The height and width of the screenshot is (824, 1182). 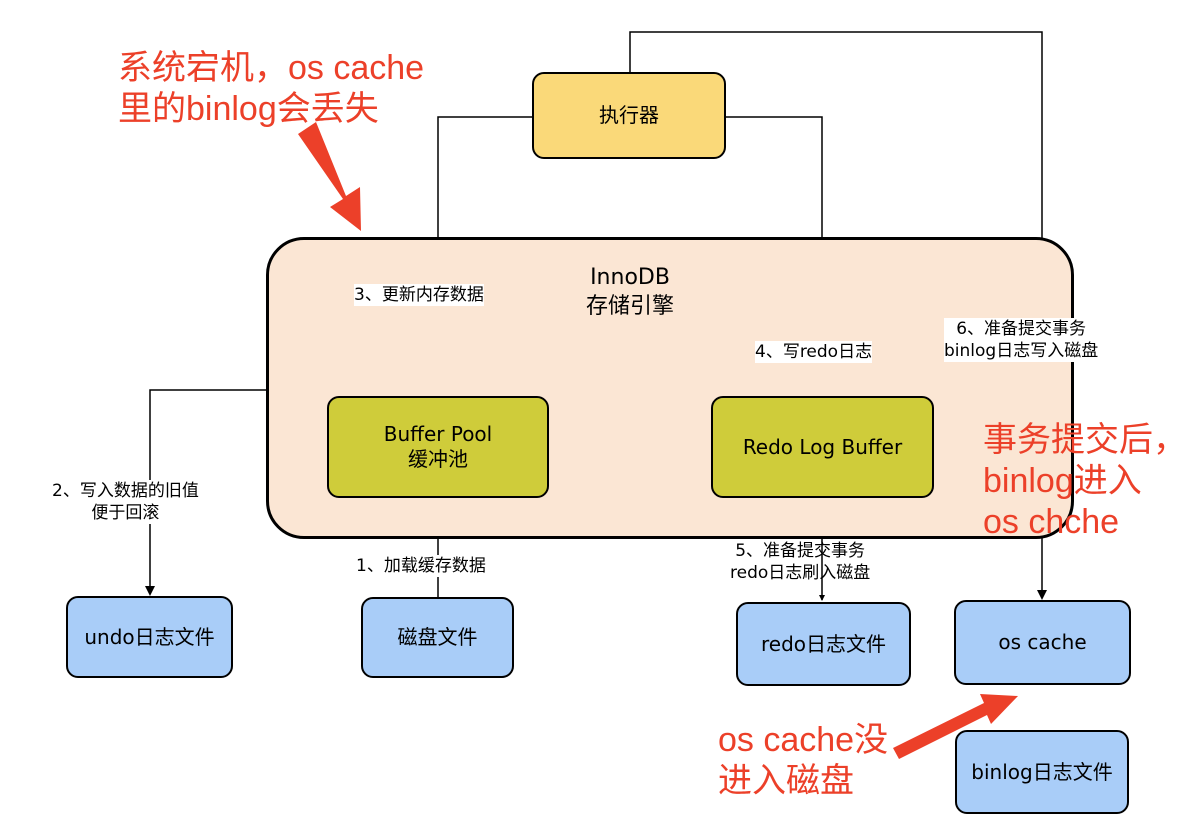 I want to click on executor-label: 执行器, so click(x=629, y=115).